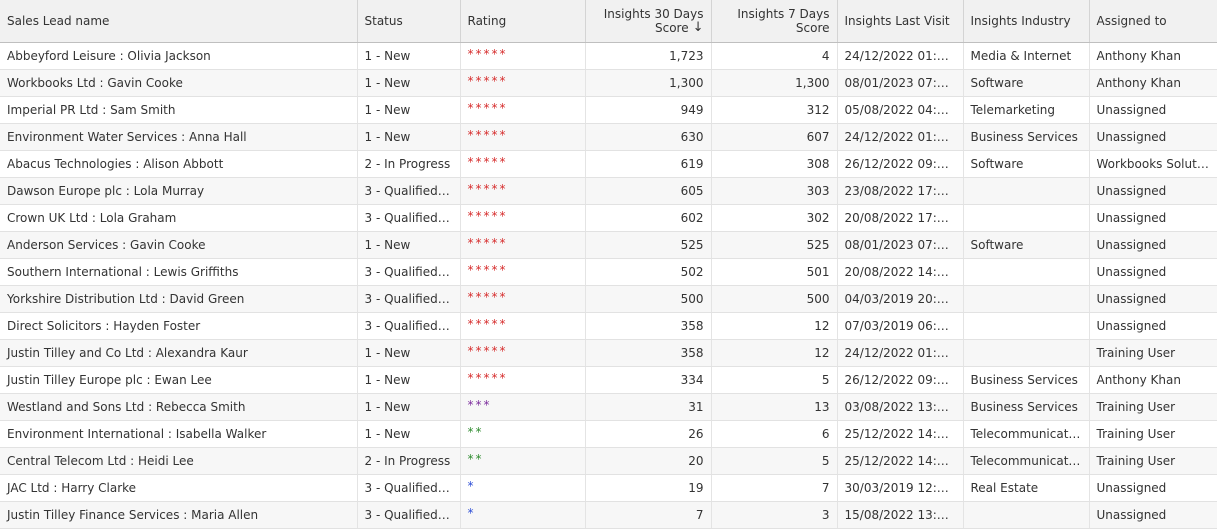 The height and width of the screenshot is (530, 1217). I want to click on cell-sales-lead-name: Direct Solicitors : Hayden Foster, so click(179, 326).